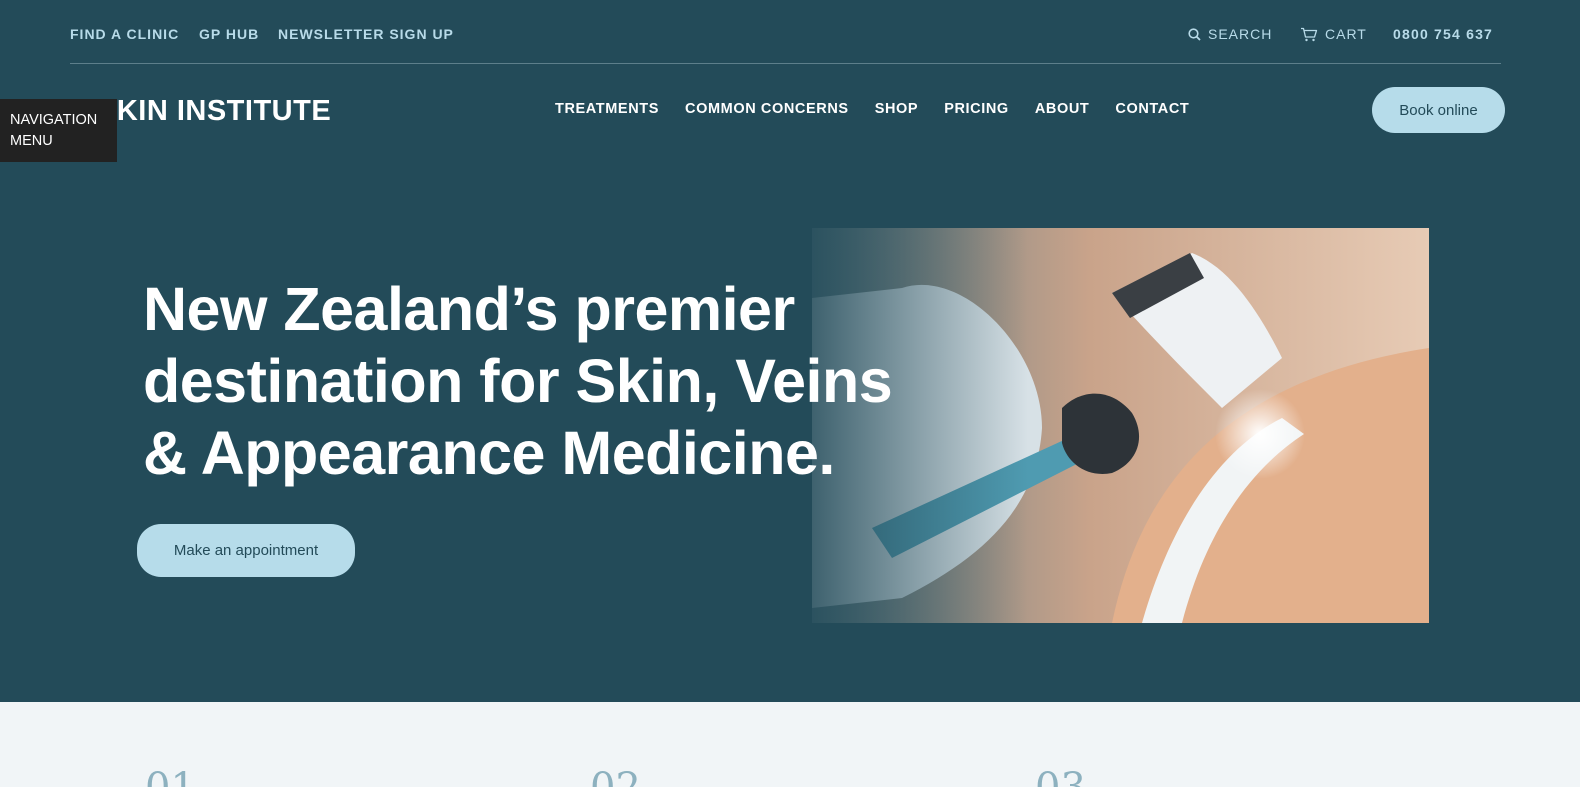 The width and height of the screenshot is (1580, 787). I want to click on nav-contact: CONTACT, so click(1152, 109).